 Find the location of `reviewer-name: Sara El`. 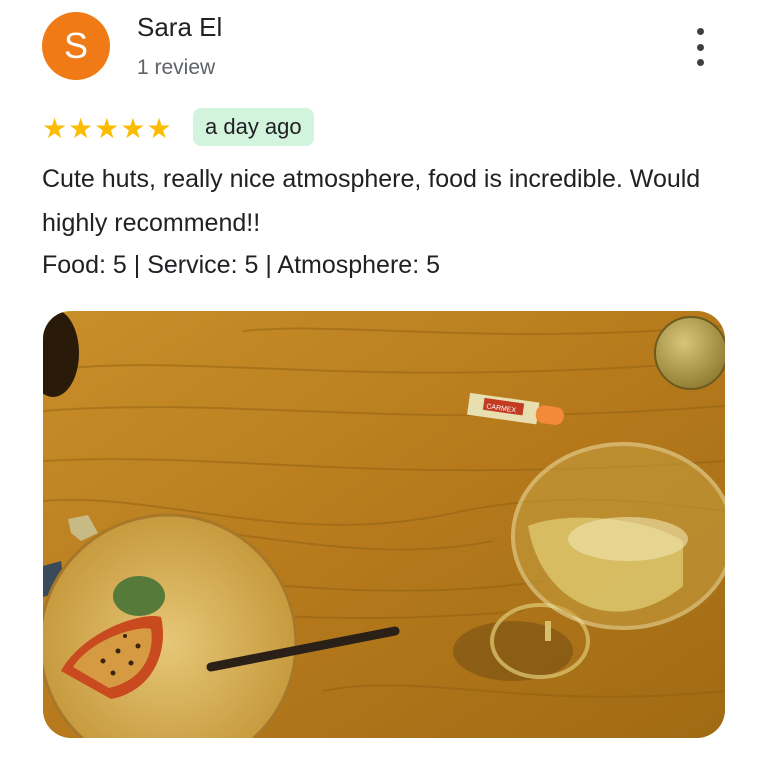

reviewer-name: Sara El is located at coordinates (179, 27).